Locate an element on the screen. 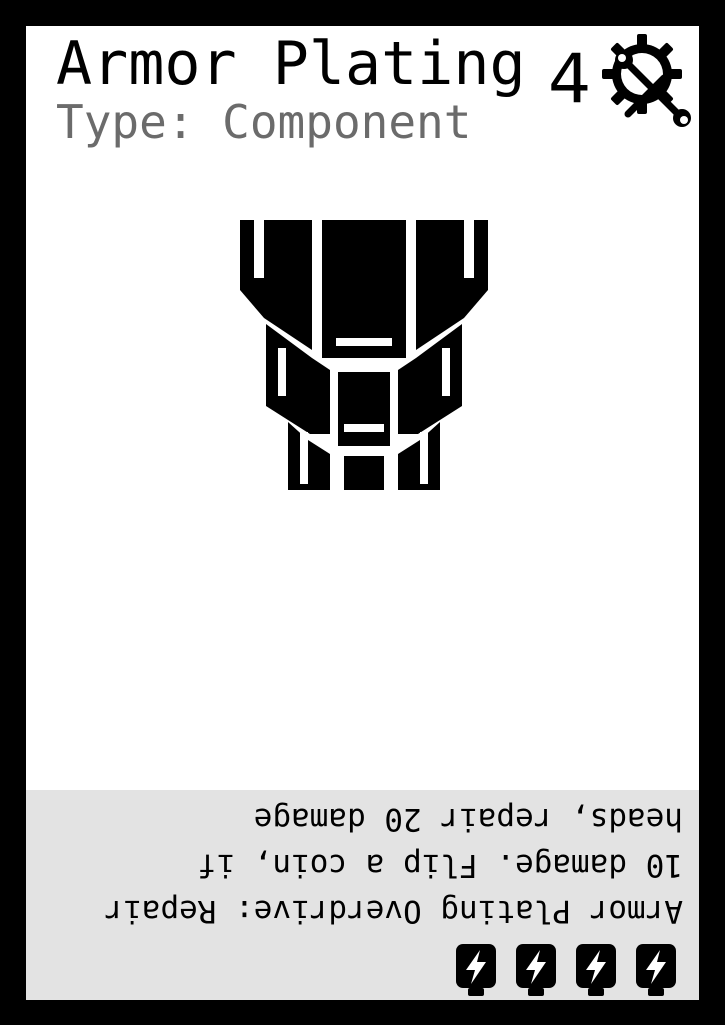 The height and width of the screenshot is (1025, 725). card-title: Armor Plating is located at coordinates (291, 64).